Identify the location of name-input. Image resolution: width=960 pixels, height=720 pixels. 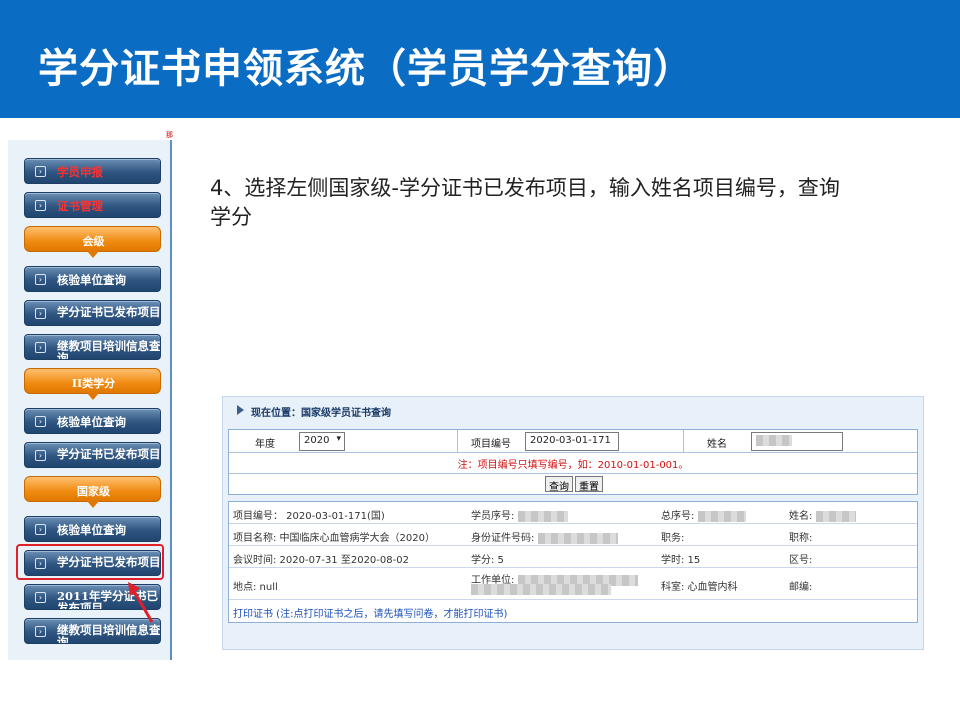
(797, 441).